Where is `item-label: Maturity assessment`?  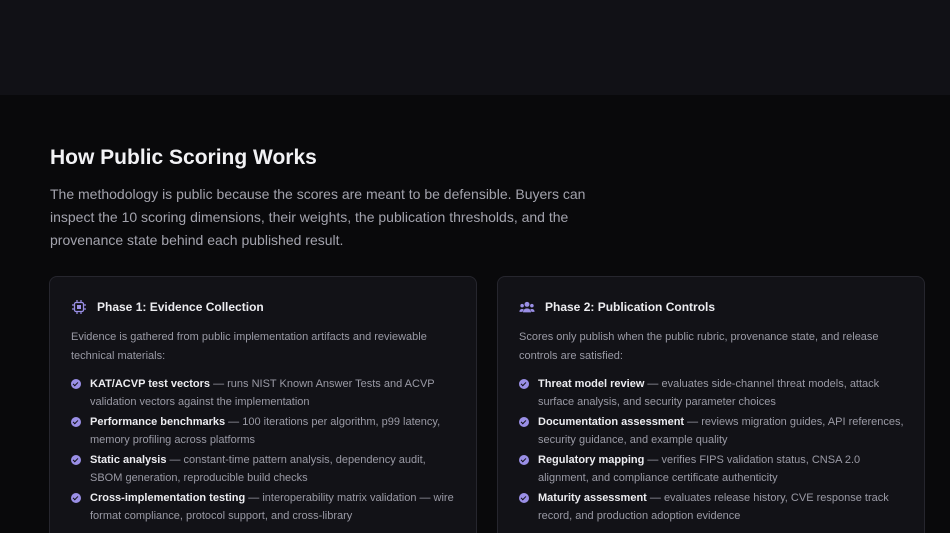
item-label: Maturity assessment is located at coordinates (592, 498).